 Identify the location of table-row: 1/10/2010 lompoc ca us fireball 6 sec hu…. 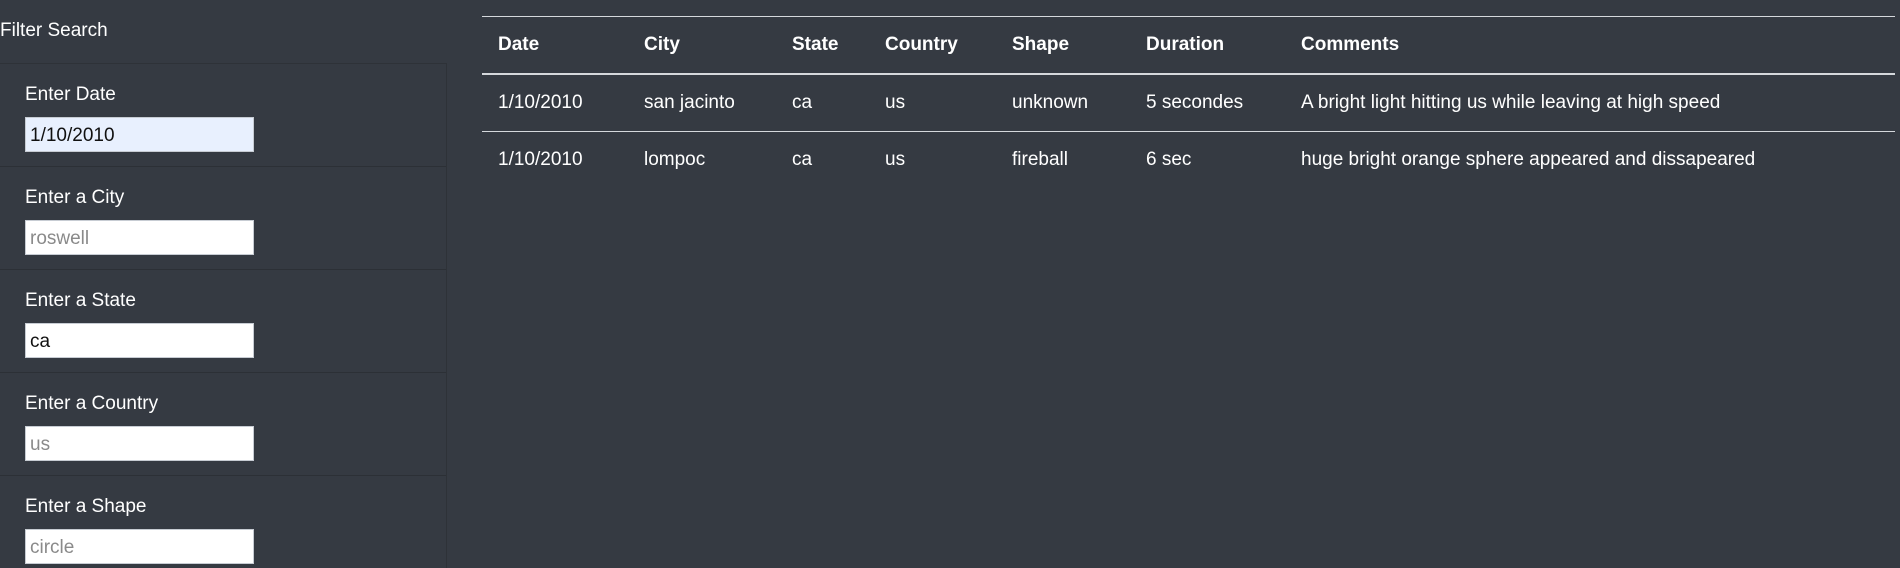
(1188, 160).